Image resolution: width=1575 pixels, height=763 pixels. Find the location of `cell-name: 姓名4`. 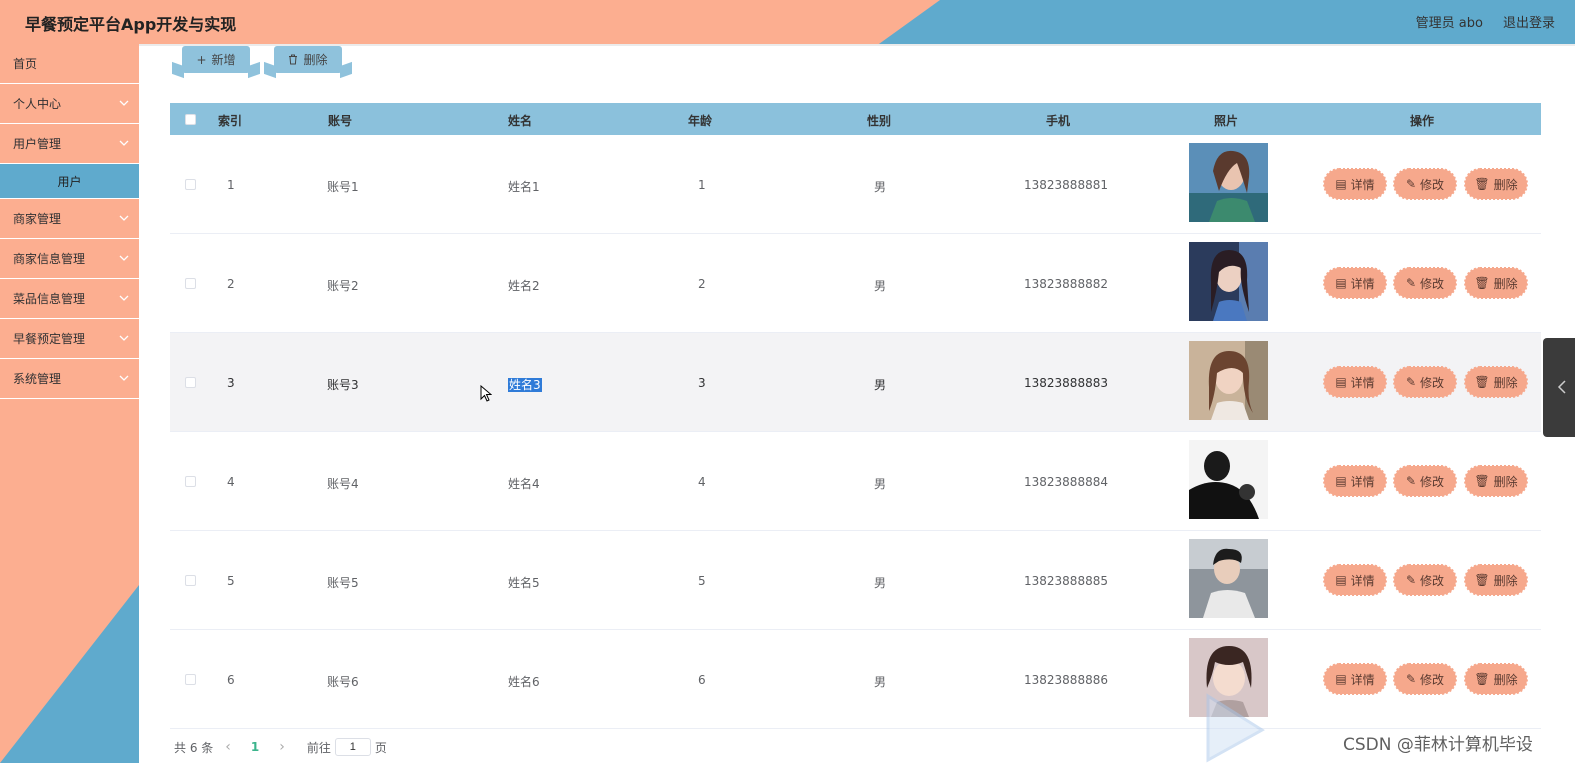

cell-name: 姓名4 is located at coordinates (524, 484).